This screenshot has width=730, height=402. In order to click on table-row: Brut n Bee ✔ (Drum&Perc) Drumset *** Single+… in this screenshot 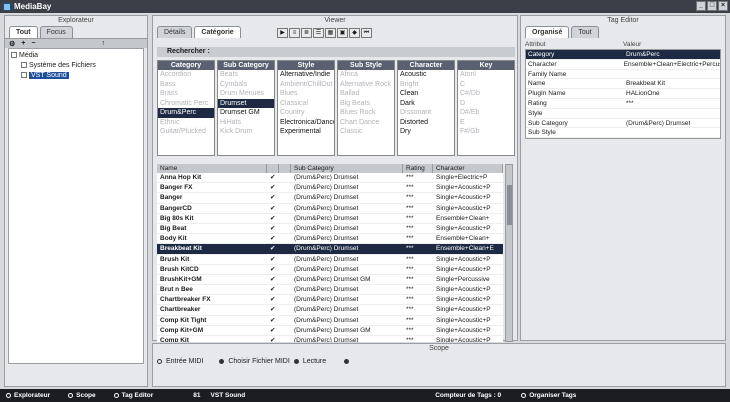, I will do `click(330, 290)`.